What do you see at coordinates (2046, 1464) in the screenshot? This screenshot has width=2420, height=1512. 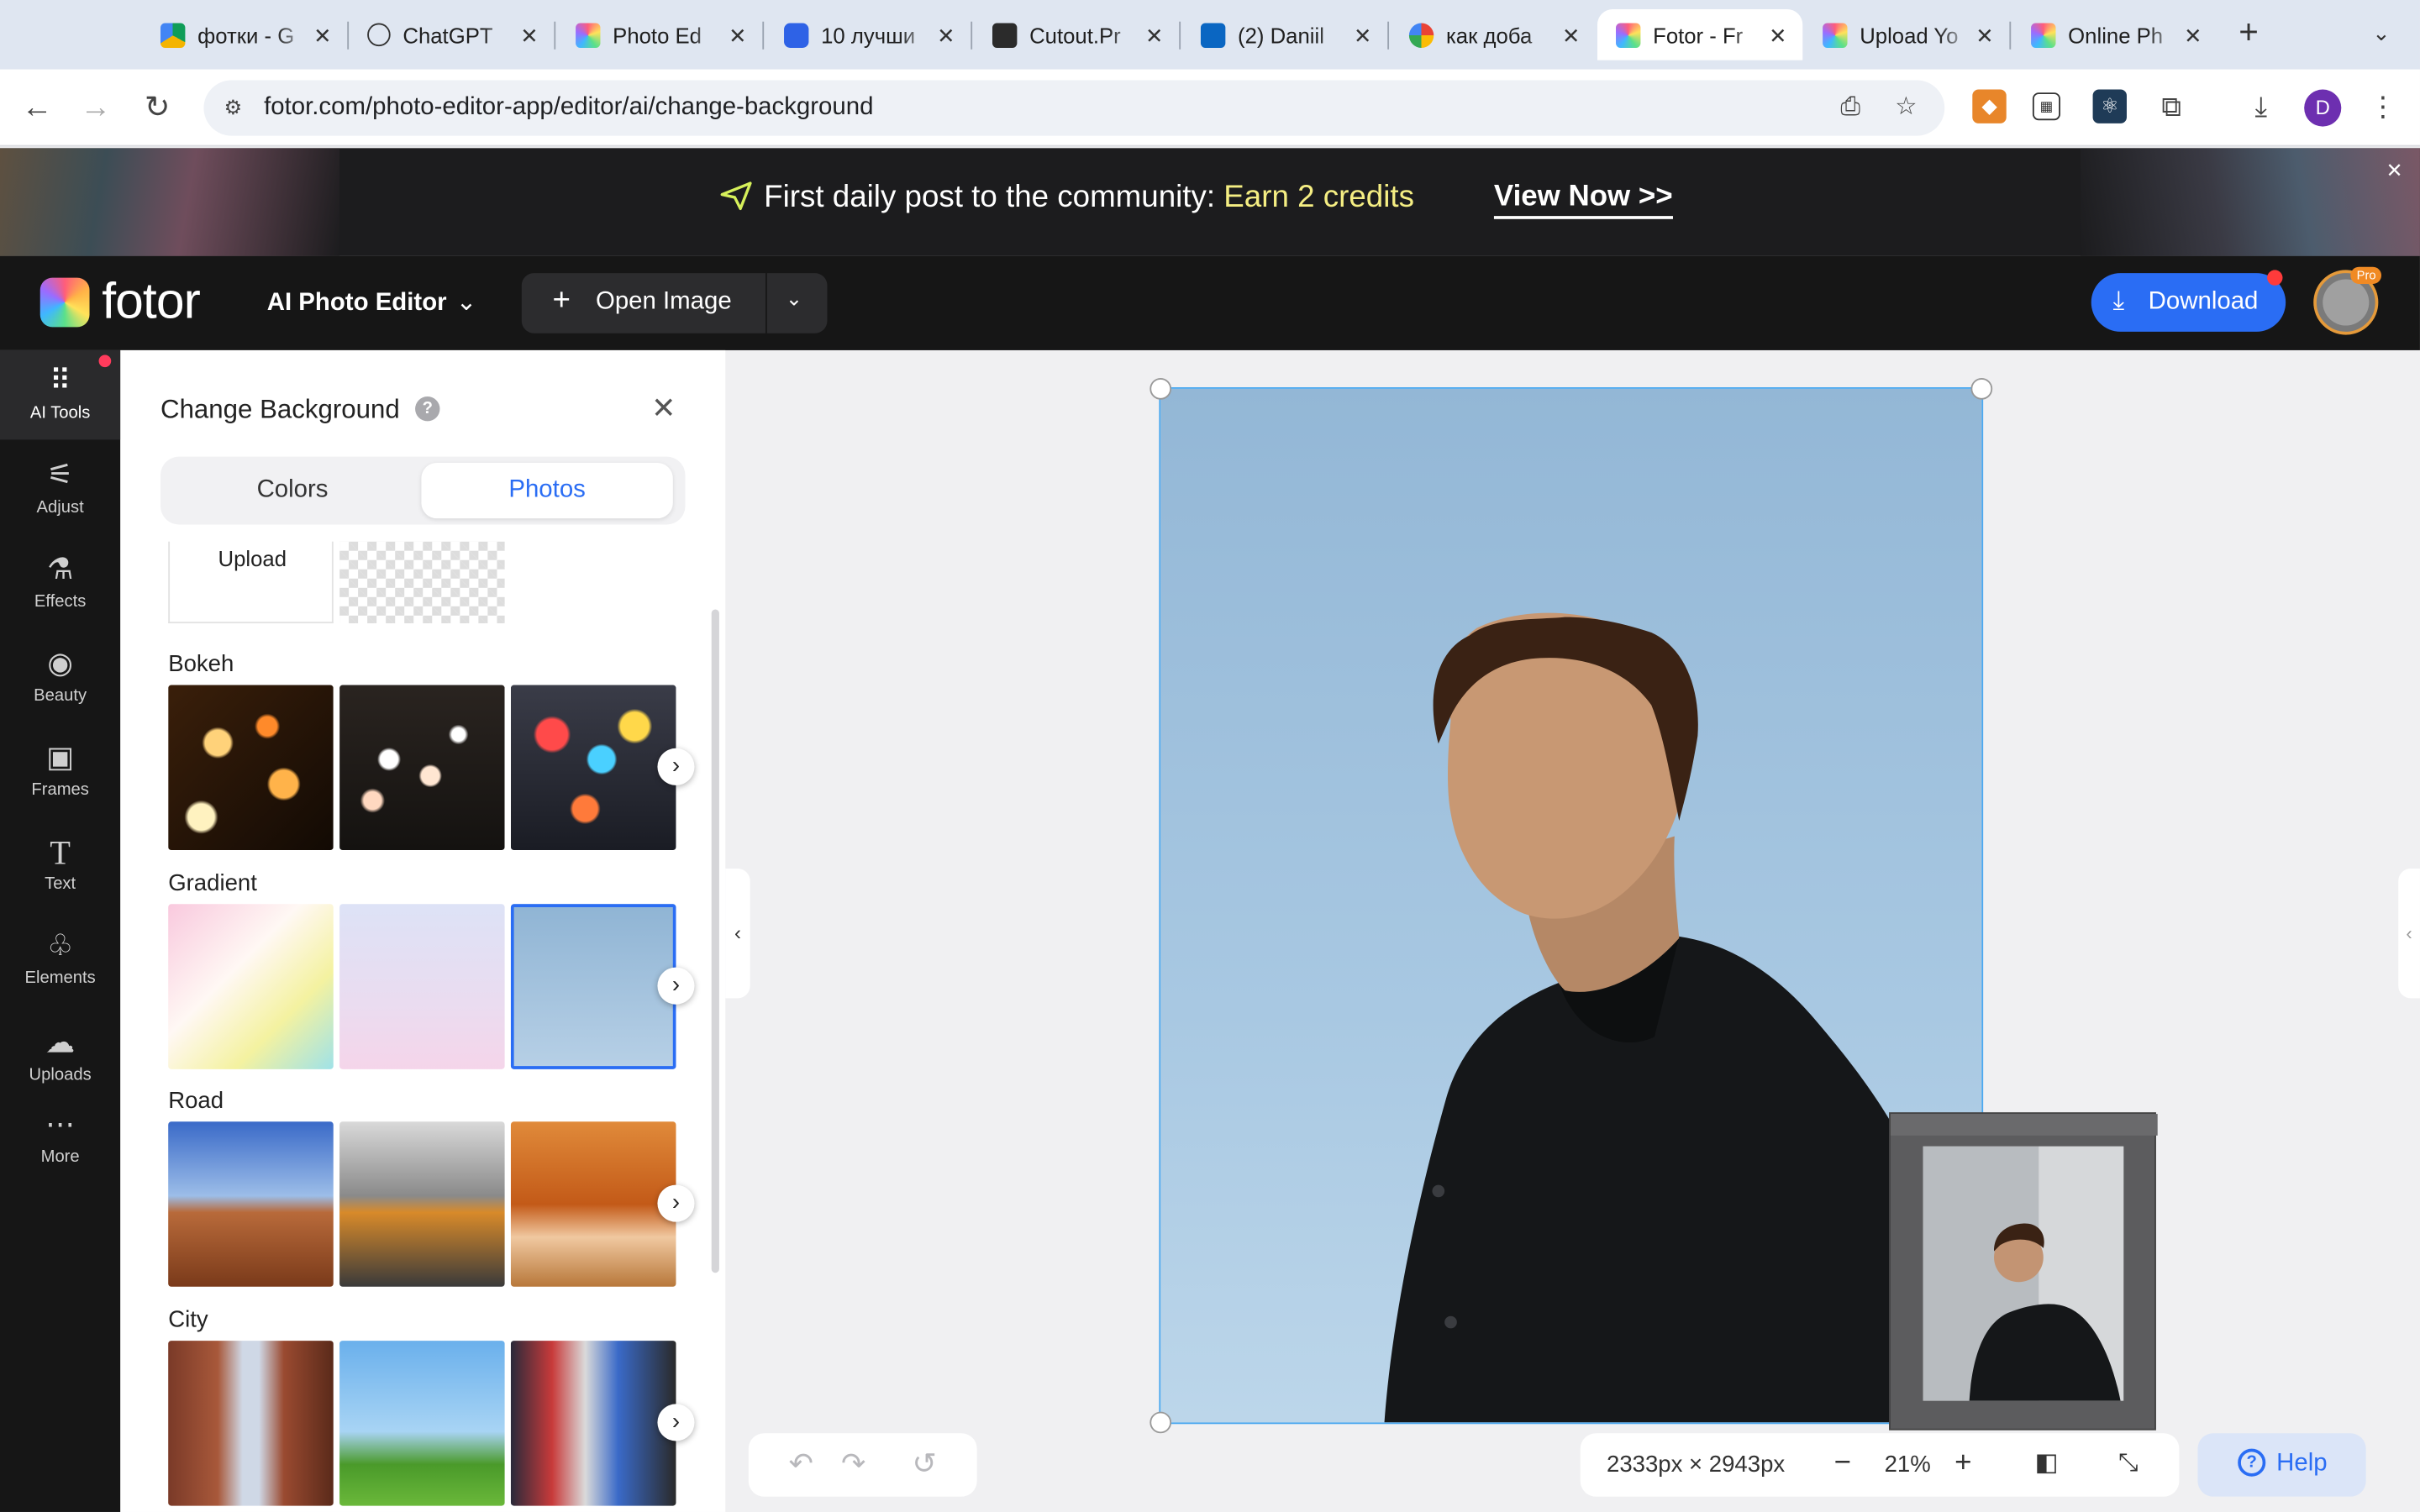 I see `compare-split-icon: ◧` at bounding box center [2046, 1464].